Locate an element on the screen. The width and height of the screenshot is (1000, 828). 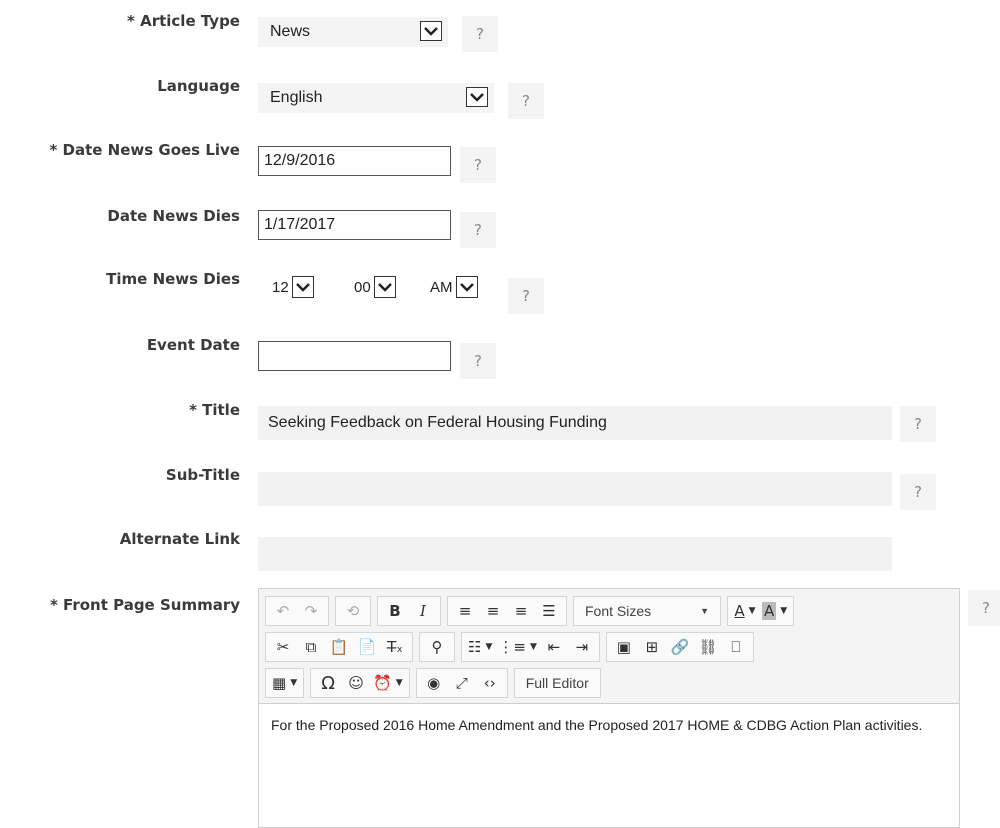
subtitle-label: Sub-Title is located at coordinates (202, 475).